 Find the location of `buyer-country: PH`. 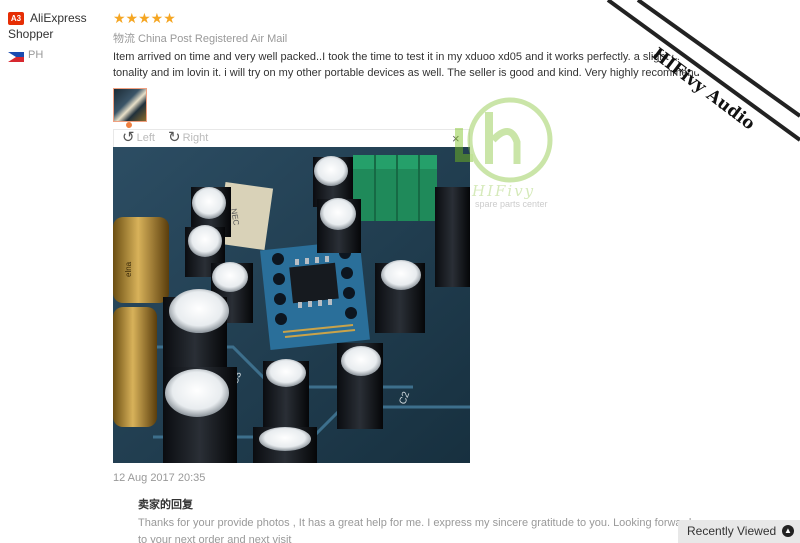

buyer-country: PH is located at coordinates (36, 55).